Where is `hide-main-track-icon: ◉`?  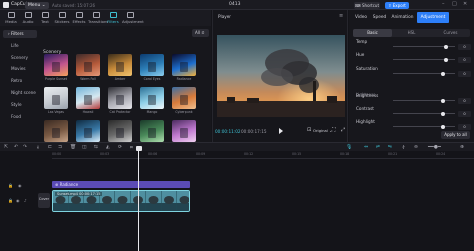
hide-main-track-icon: ◉ is located at coordinates (18, 200).